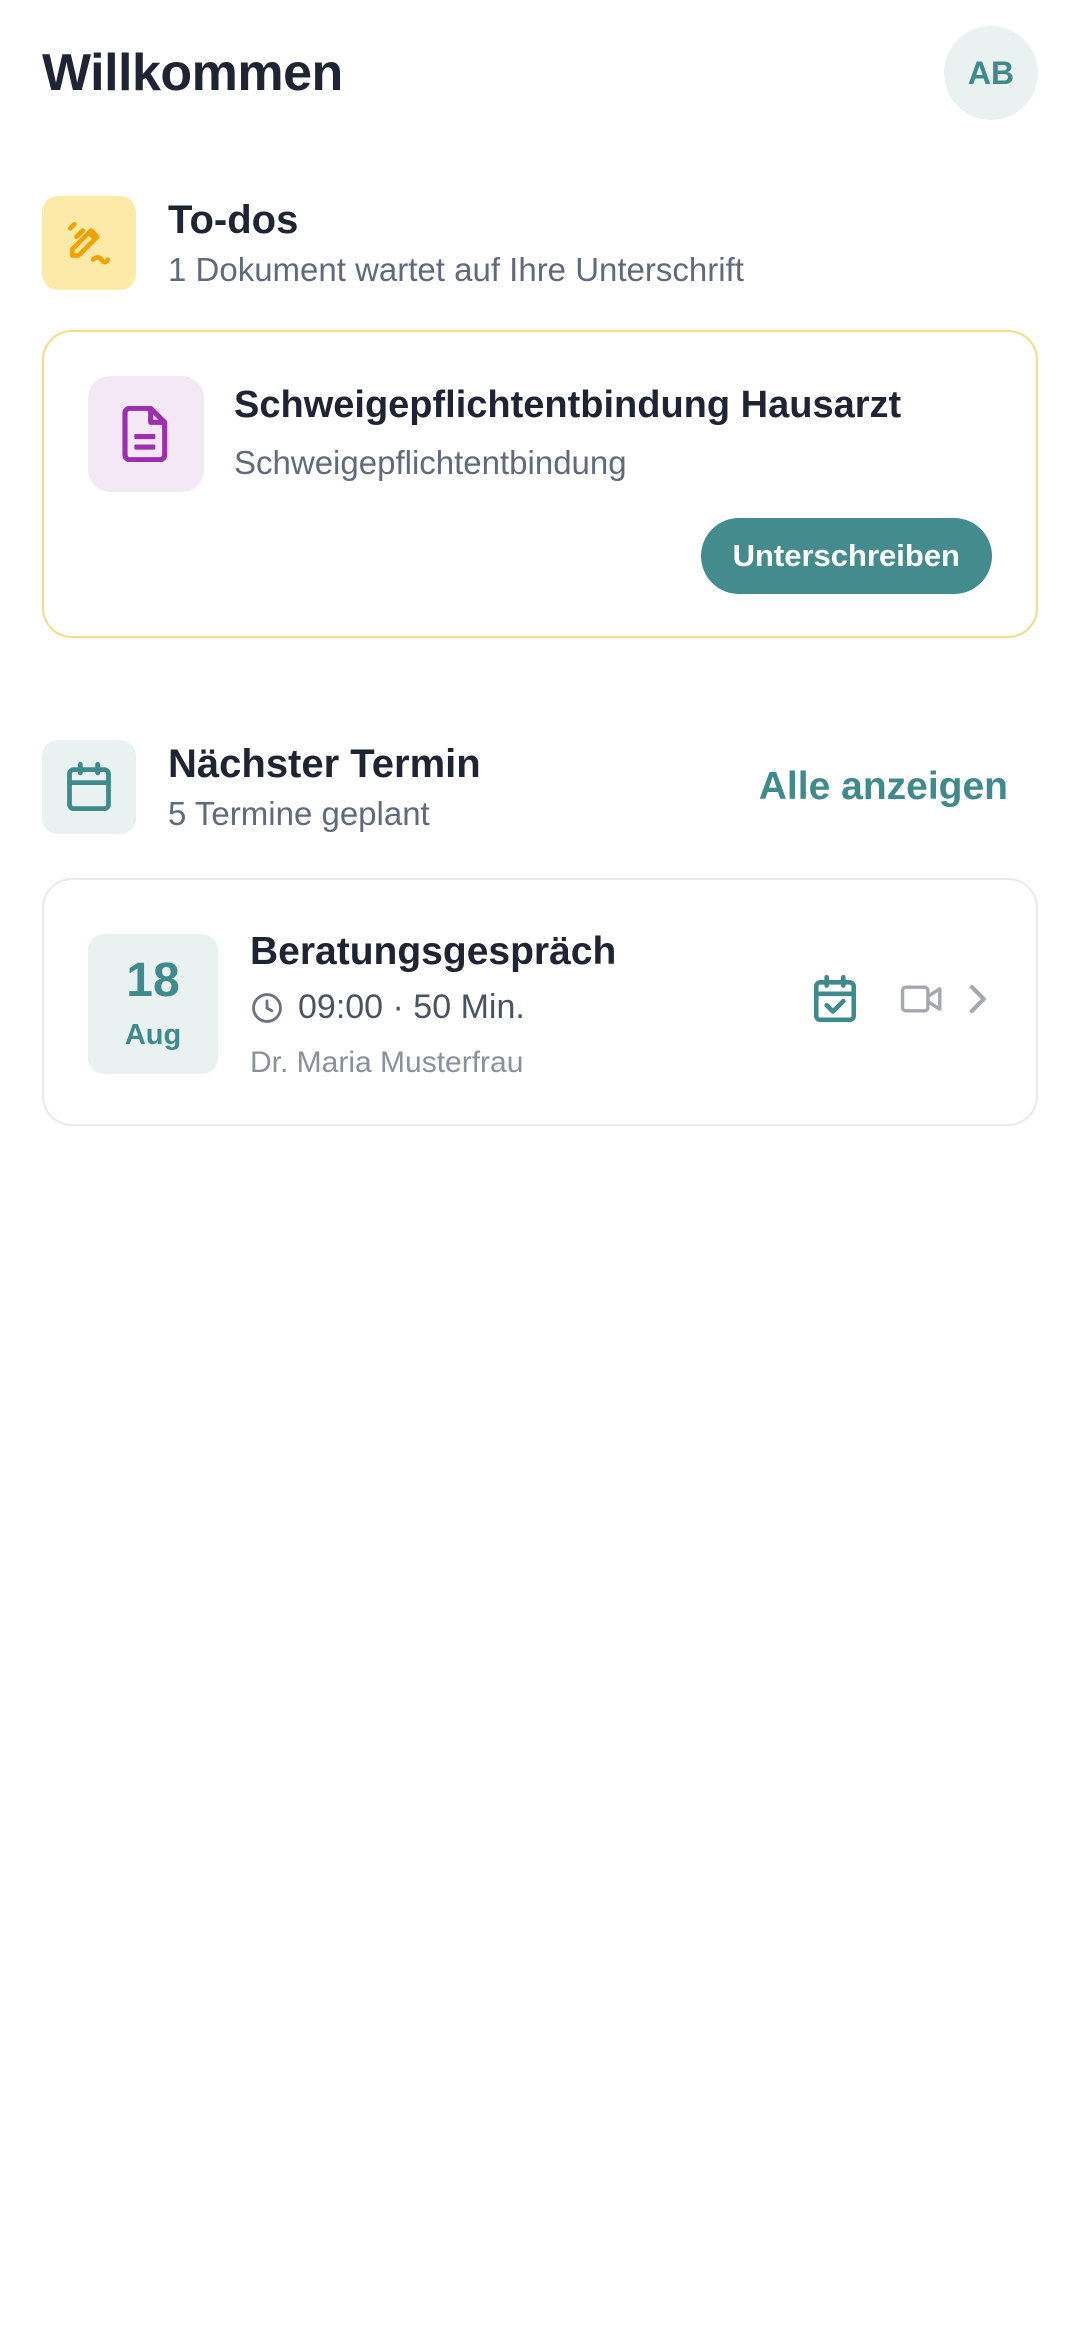  What do you see at coordinates (883, 787) in the screenshot?
I see `show-all-link: Alle anzeigen` at bounding box center [883, 787].